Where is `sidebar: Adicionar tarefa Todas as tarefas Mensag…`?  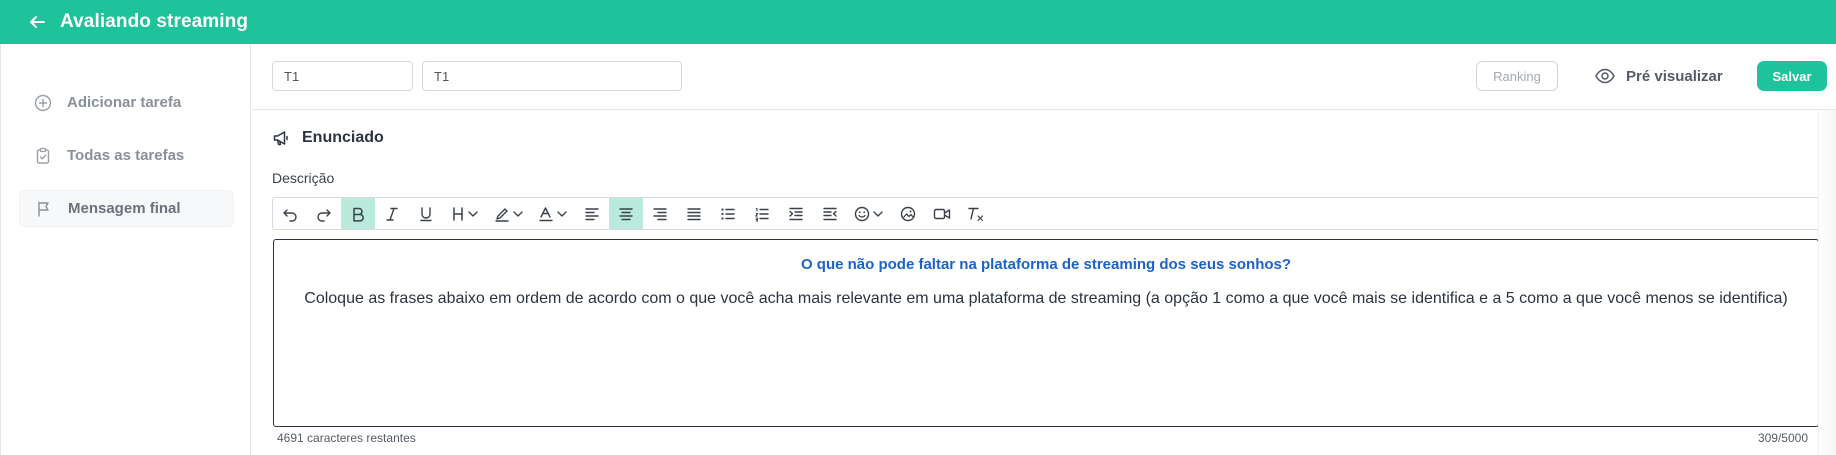 sidebar: Adicionar tarefa Todas as tarefas Mensag… is located at coordinates (125, 249).